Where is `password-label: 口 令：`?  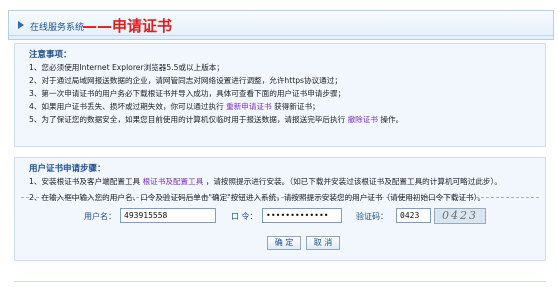 password-label: 口 令： is located at coordinates (244, 216).